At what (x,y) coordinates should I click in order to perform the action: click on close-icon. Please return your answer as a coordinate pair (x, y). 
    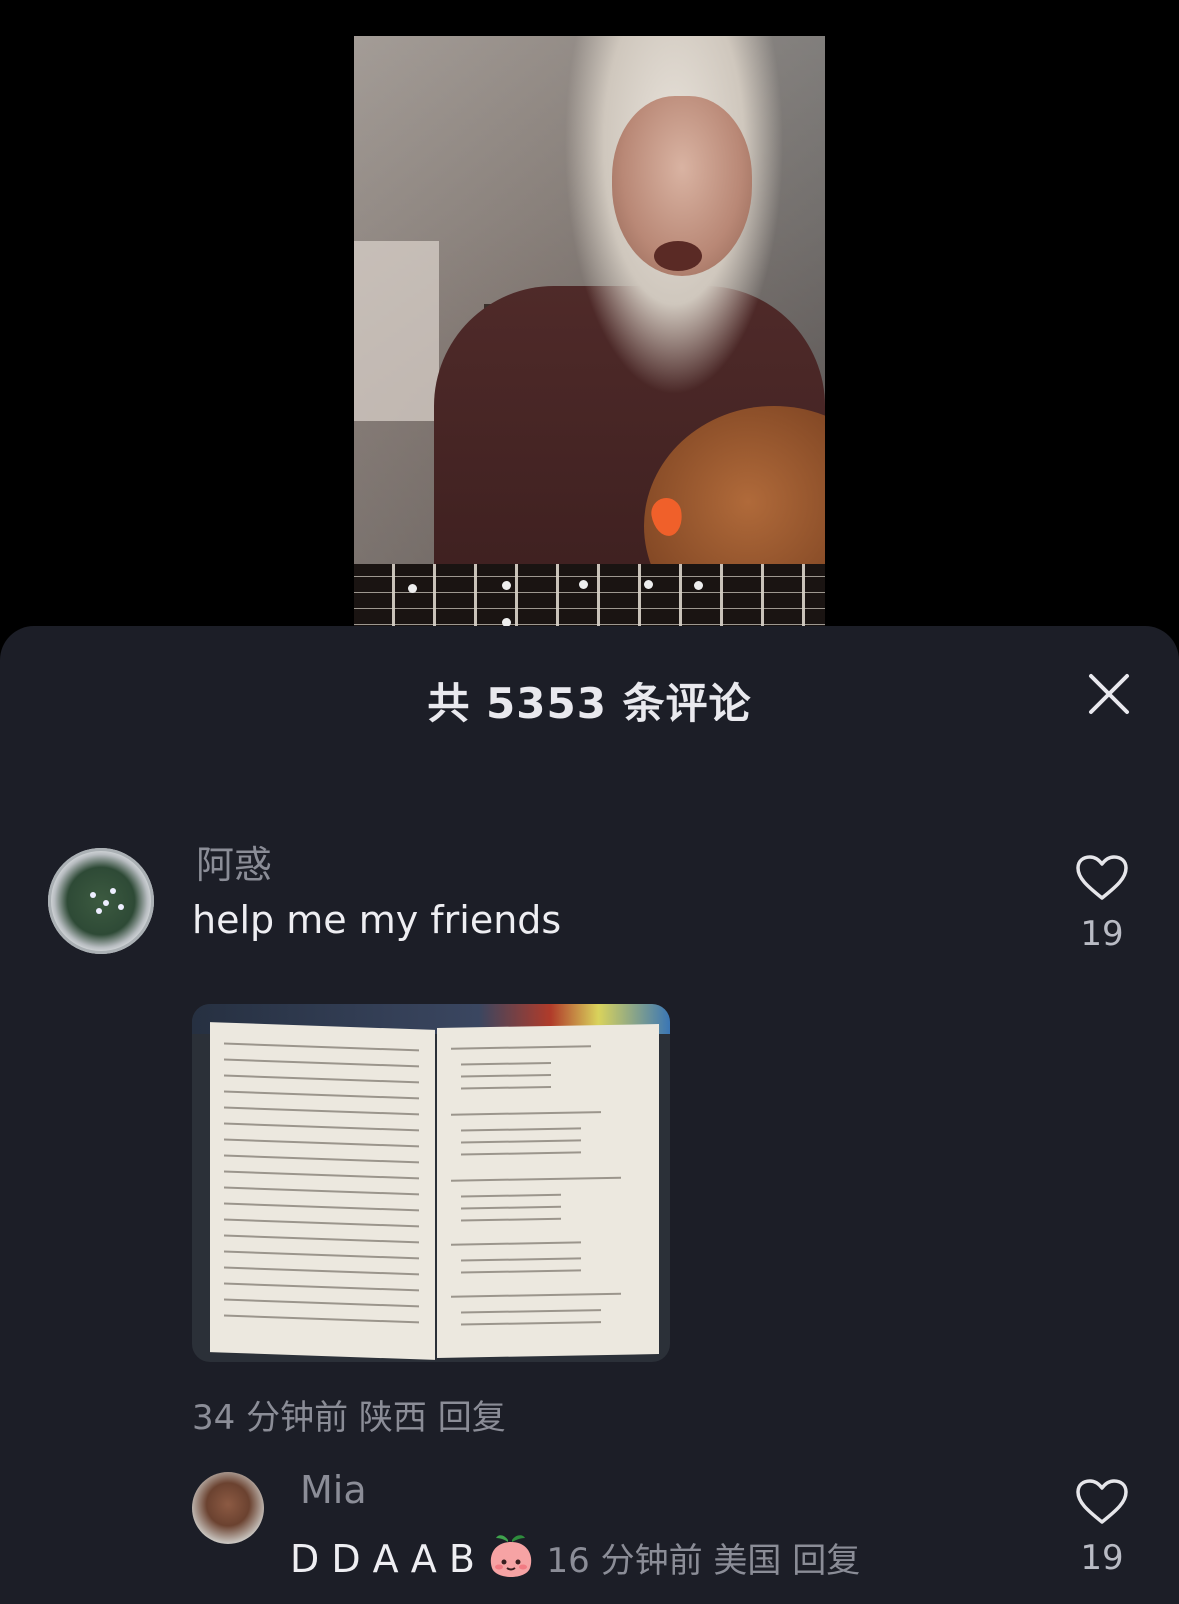
    Looking at the image, I should click on (1109, 694).